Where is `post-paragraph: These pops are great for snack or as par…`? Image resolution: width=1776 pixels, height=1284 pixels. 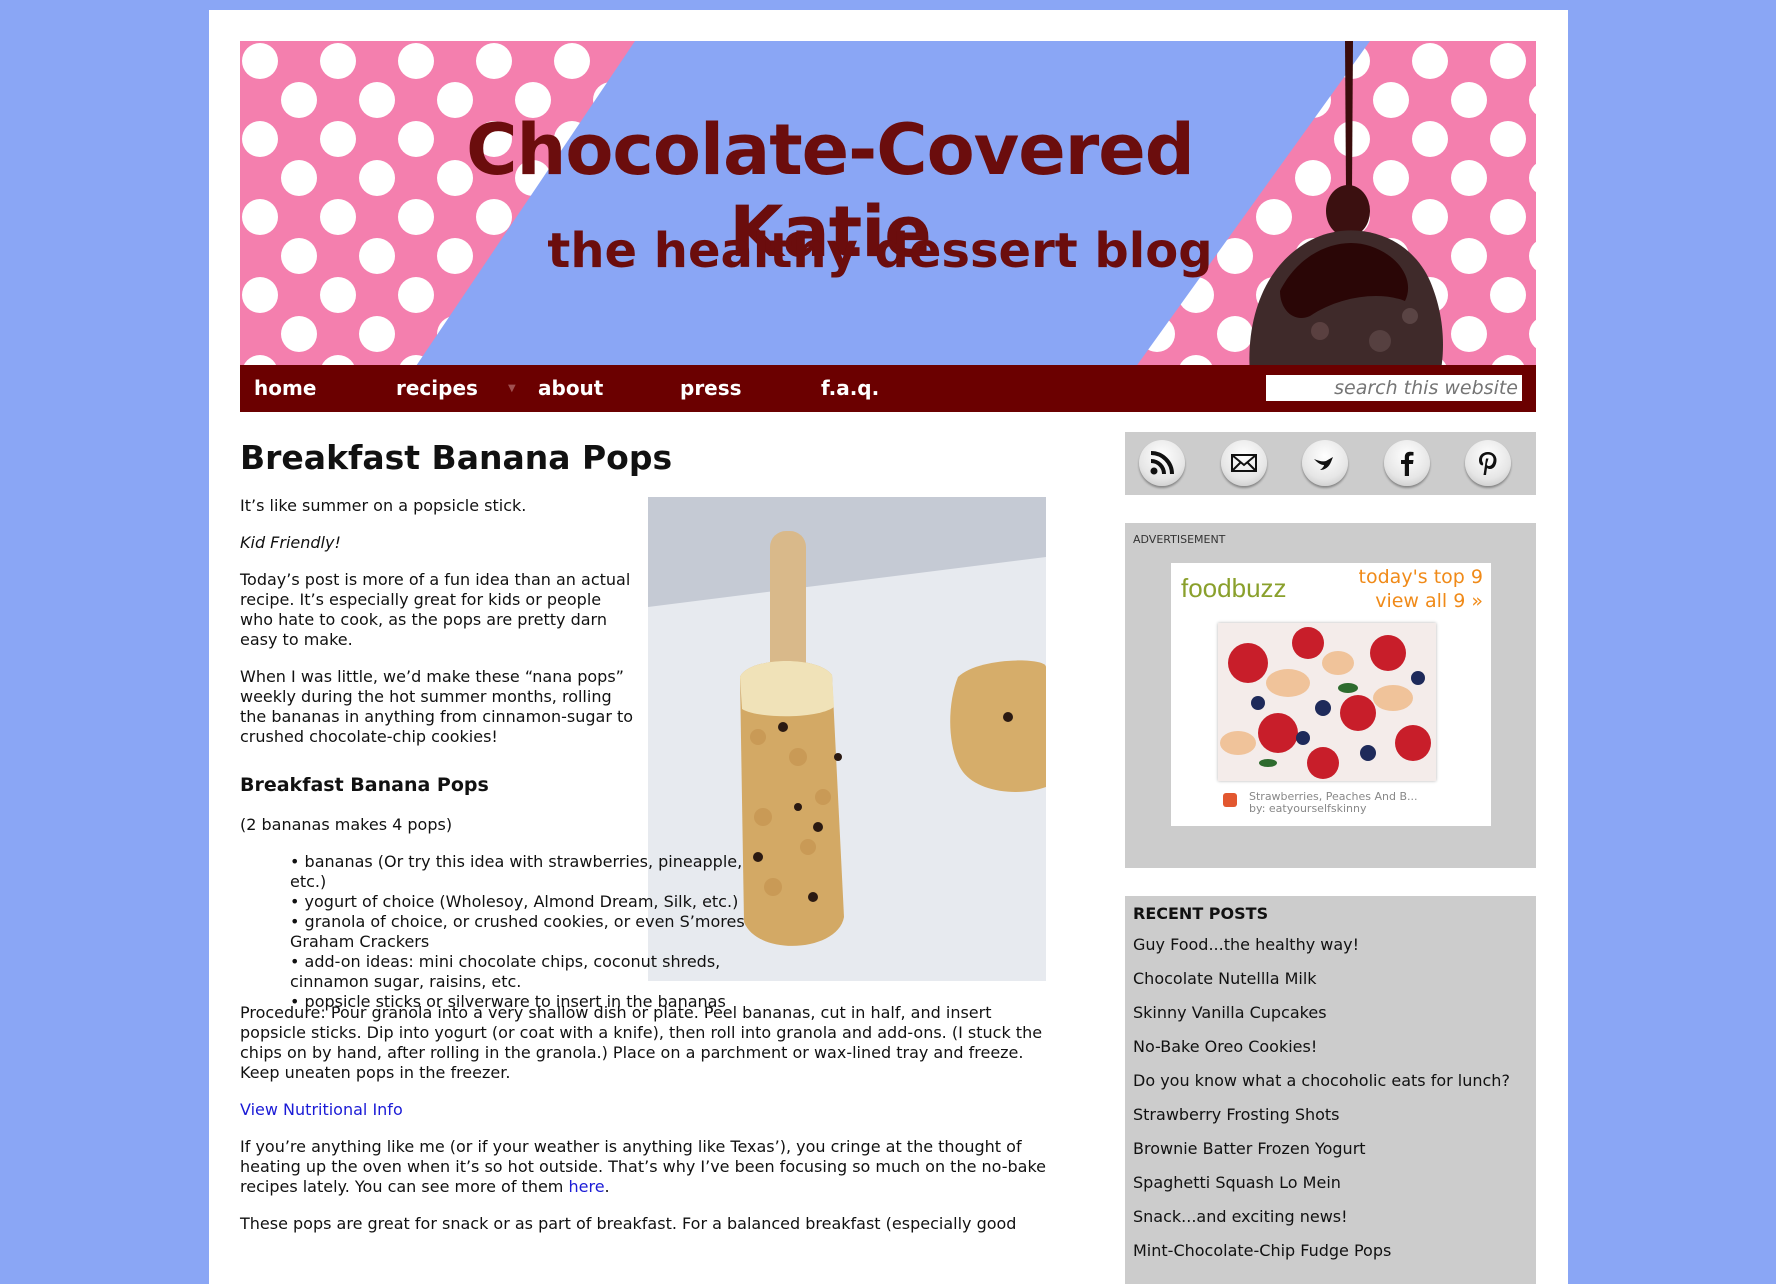
post-paragraph: These pops are great for snack or as par… is located at coordinates (628, 1223).